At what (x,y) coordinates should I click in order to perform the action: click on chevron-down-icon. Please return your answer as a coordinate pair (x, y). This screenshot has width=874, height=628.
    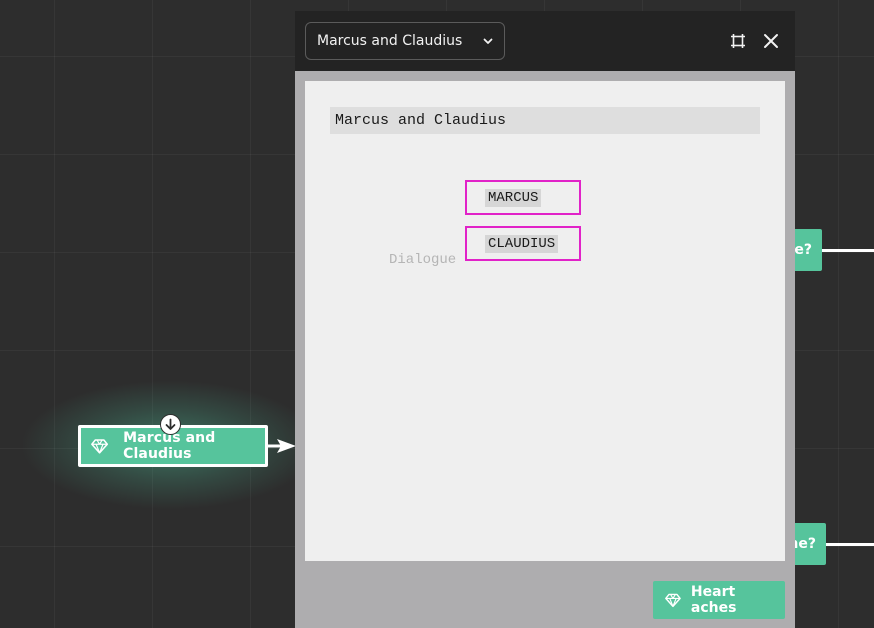
    Looking at the image, I should click on (488, 41).